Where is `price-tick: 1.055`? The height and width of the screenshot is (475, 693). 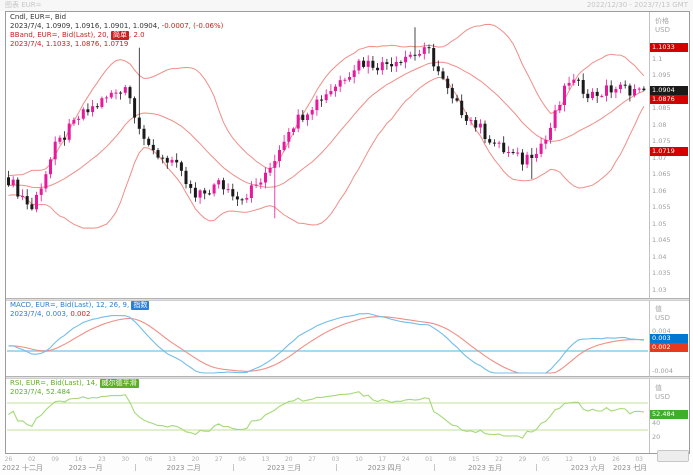
price-tick: 1.055 is located at coordinates (661, 207).